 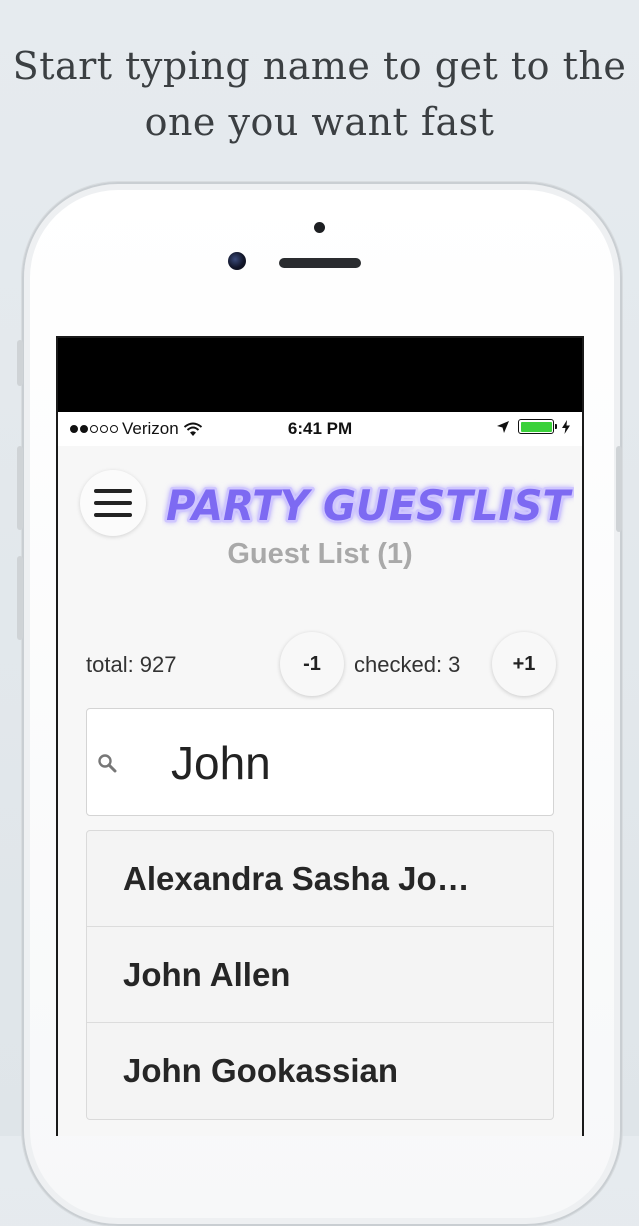 What do you see at coordinates (320, 263) in the screenshot?
I see `phone-earpiece` at bounding box center [320, 263].